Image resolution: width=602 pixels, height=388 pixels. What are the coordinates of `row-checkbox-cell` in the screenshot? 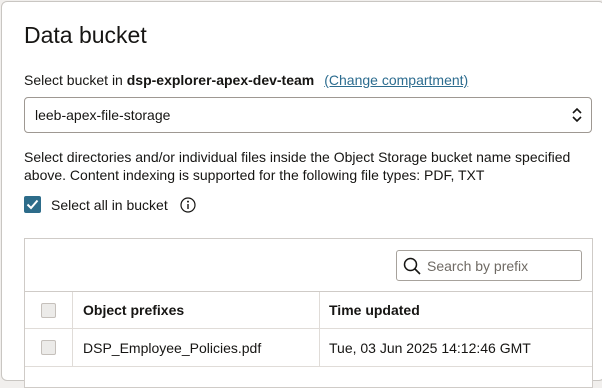 It's located at (49, 347).